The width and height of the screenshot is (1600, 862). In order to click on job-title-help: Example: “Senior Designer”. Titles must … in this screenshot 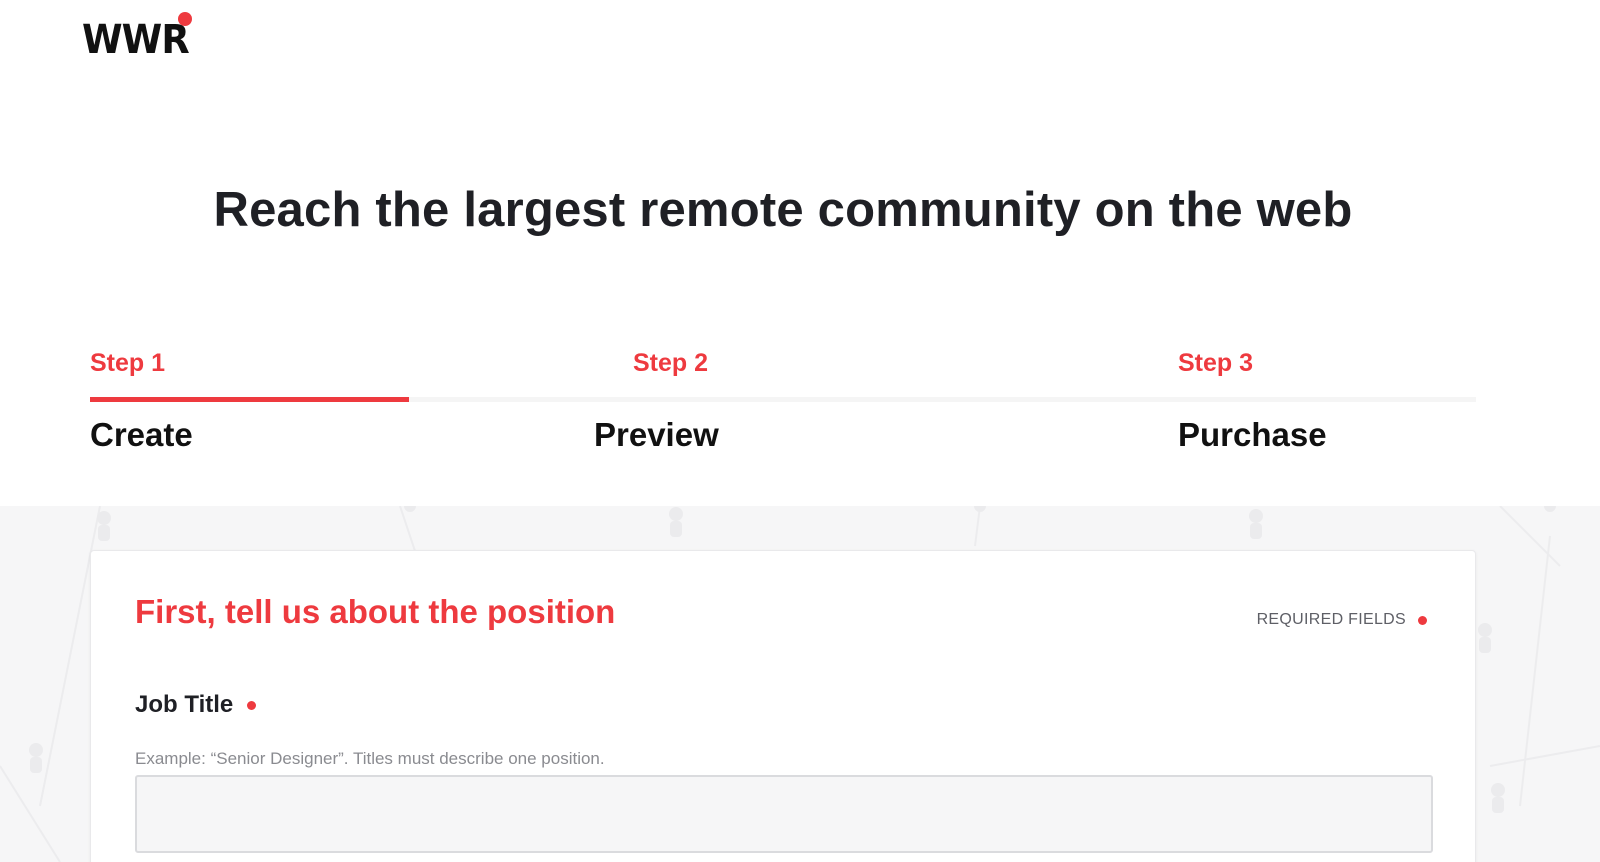, I will do `click(370, 758)`.